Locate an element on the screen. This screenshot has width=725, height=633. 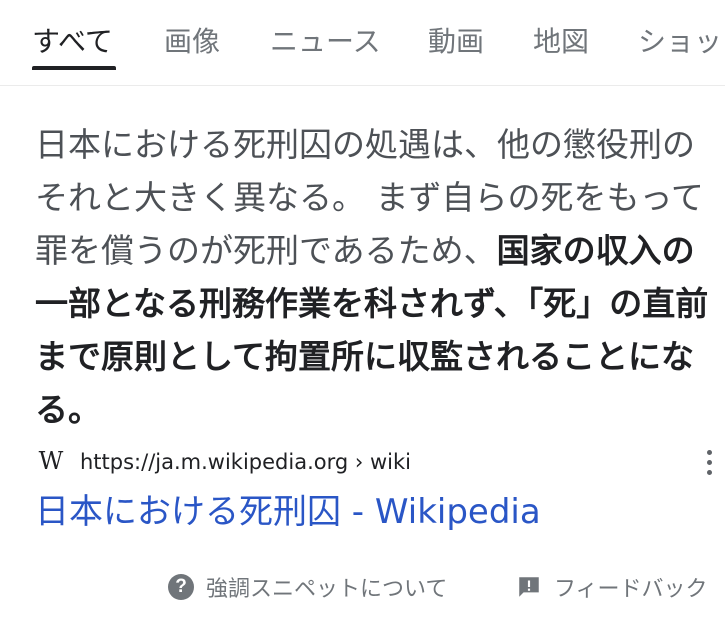
feedback-button: フィードバック is located at coordinates (612, 587).